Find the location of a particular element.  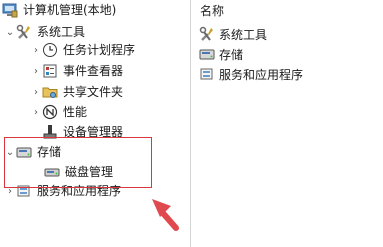

list-item: 存储 is located at coordinates (221, 54).